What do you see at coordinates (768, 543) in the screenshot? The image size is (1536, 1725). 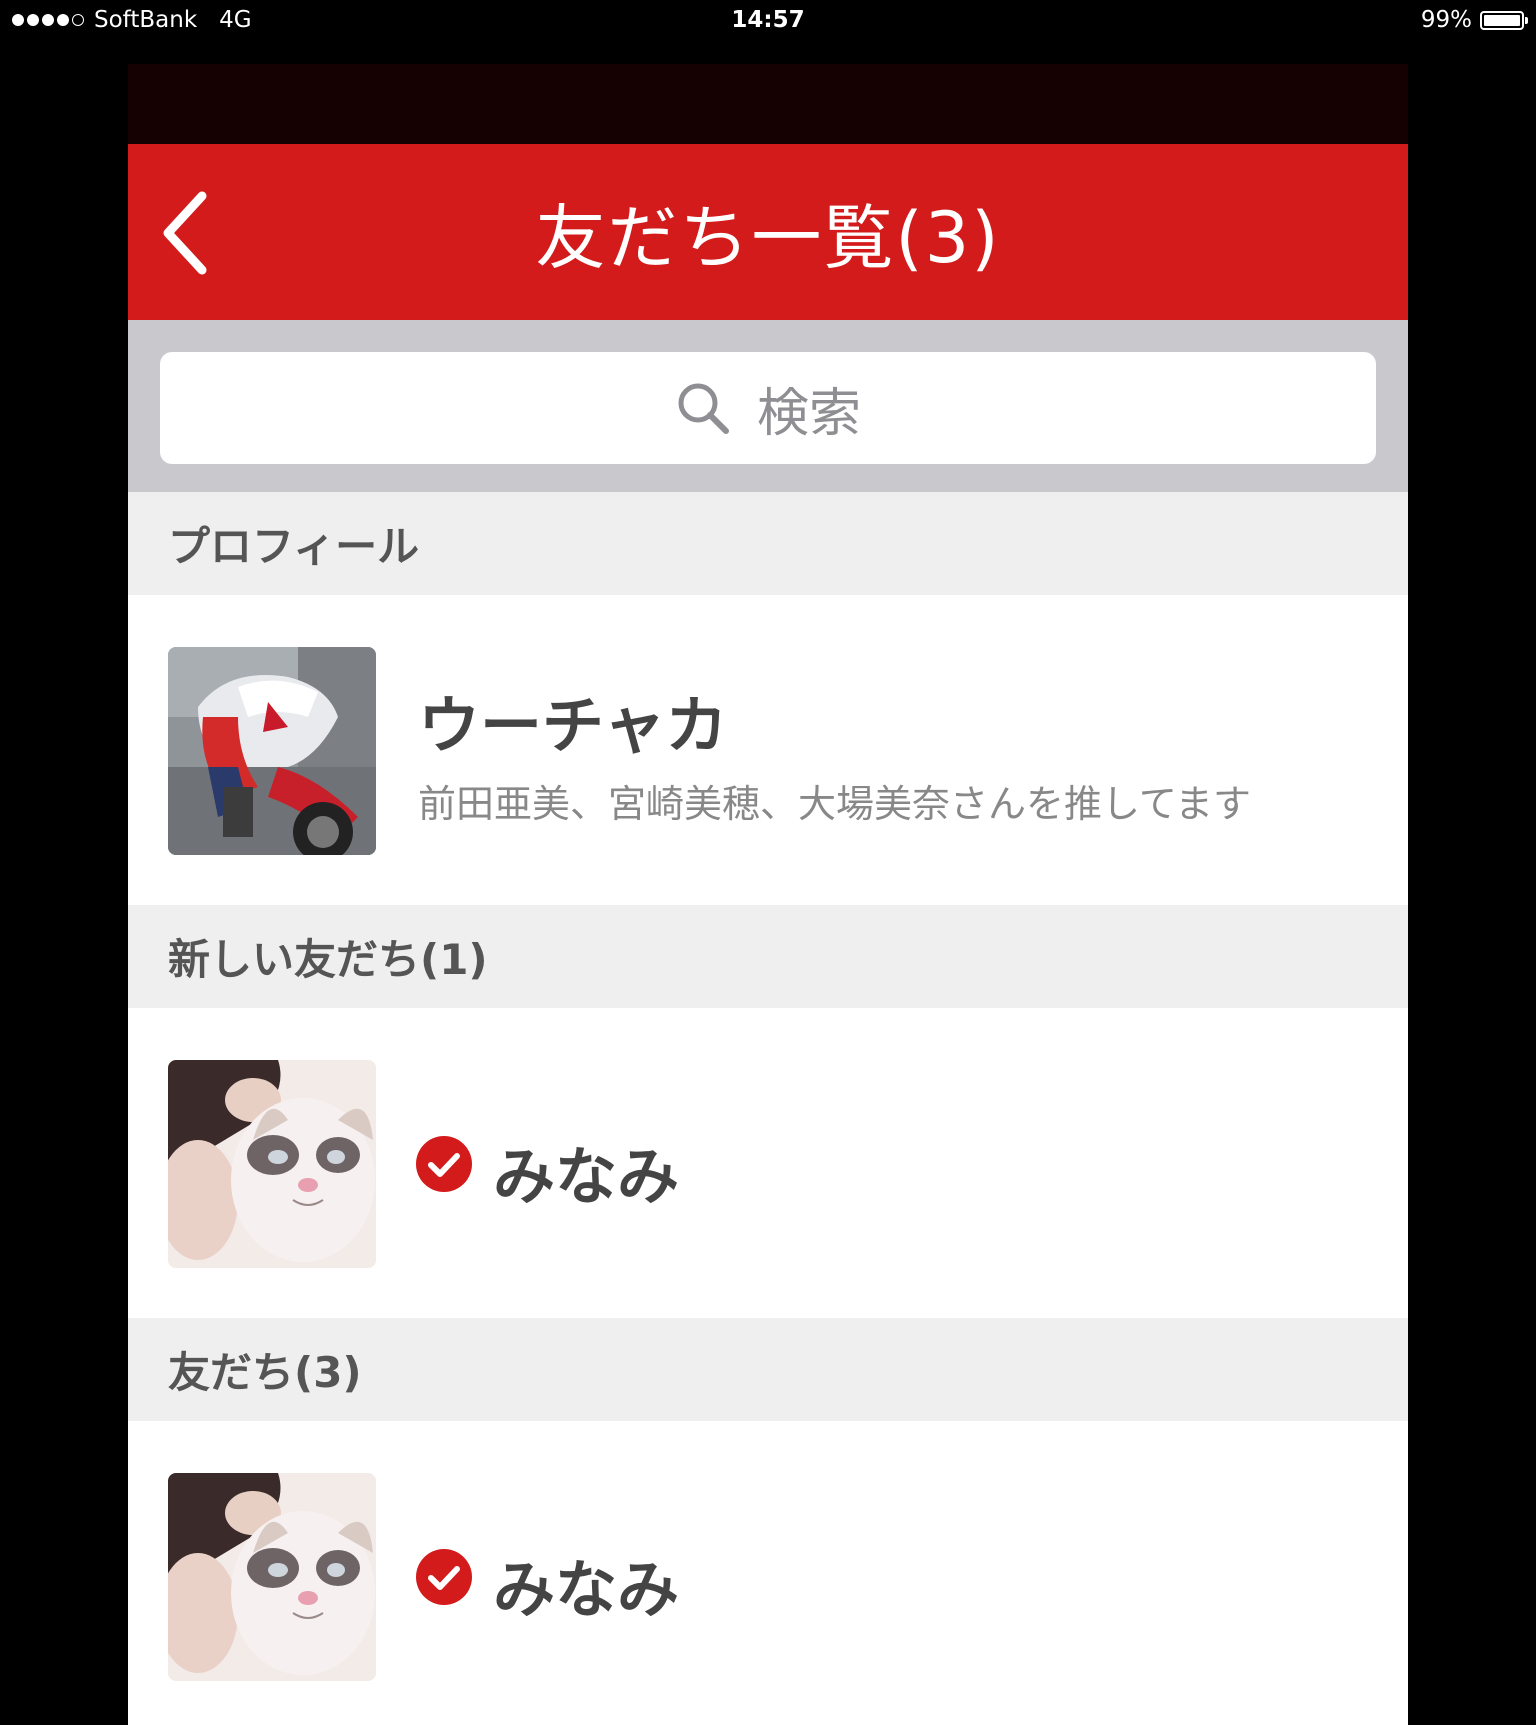 I see `section-header-profile: プロフィール` at bounding box center [768, 543].